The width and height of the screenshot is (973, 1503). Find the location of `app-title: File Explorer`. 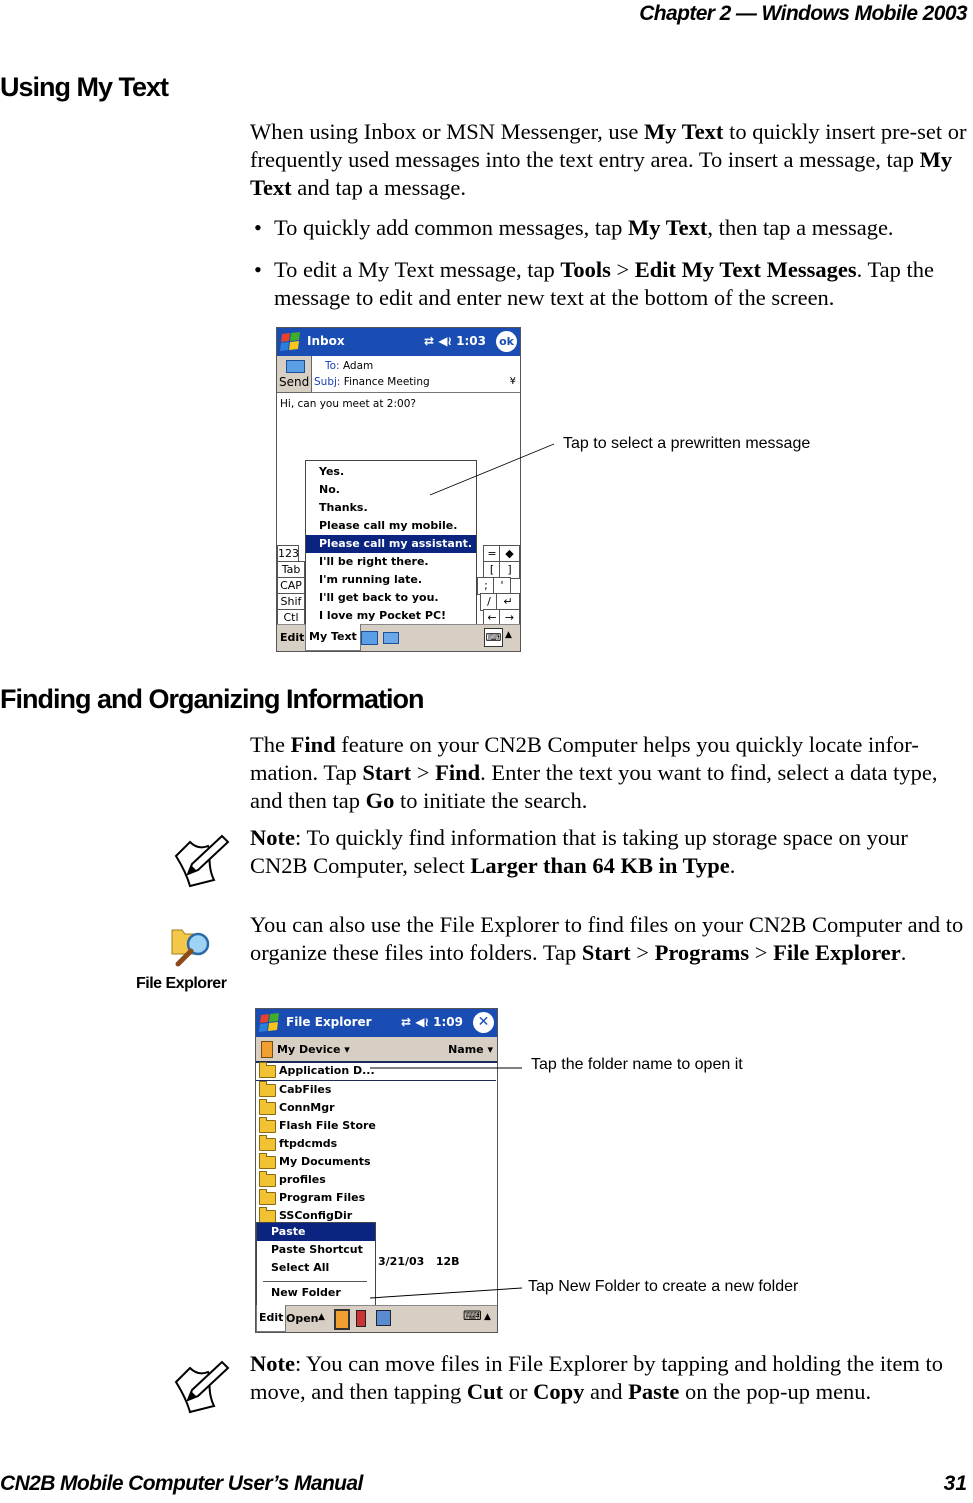

app-title: File Explorer is located at coordinates (329, 1022).